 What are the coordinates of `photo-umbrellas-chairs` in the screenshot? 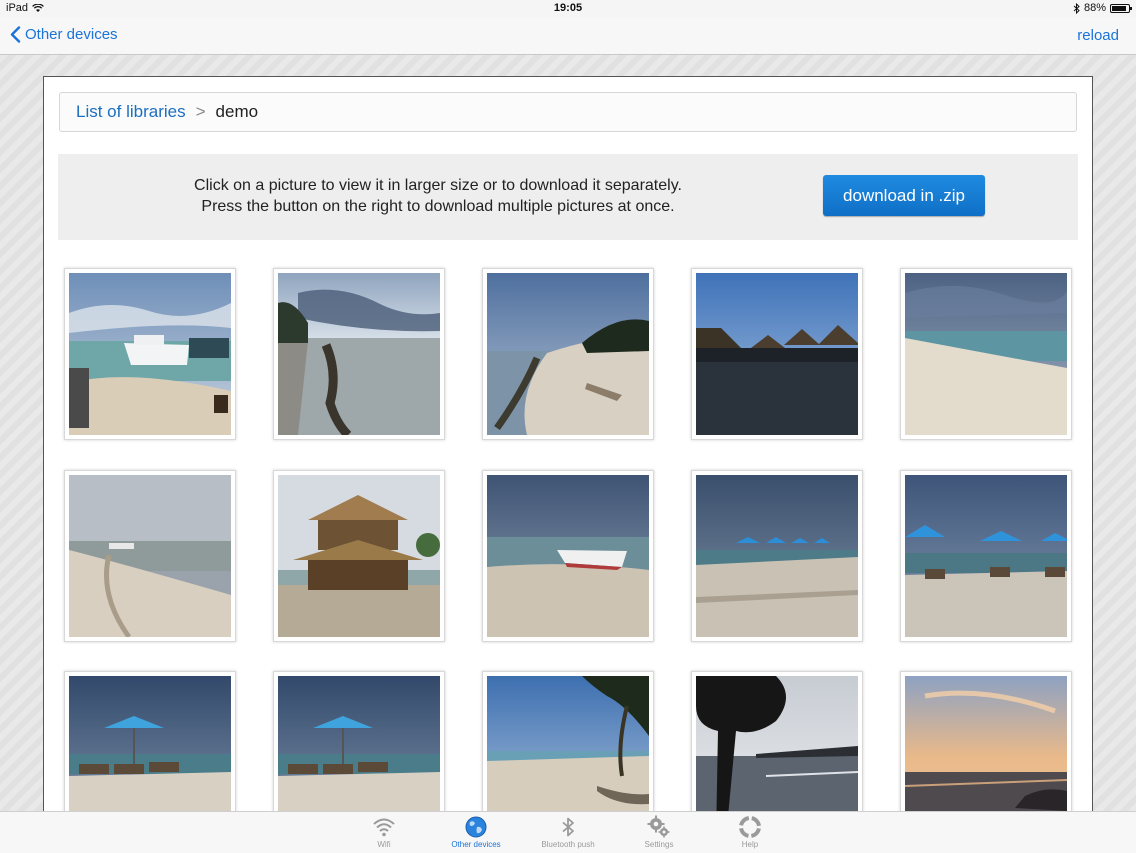 It's located at (986, 556).